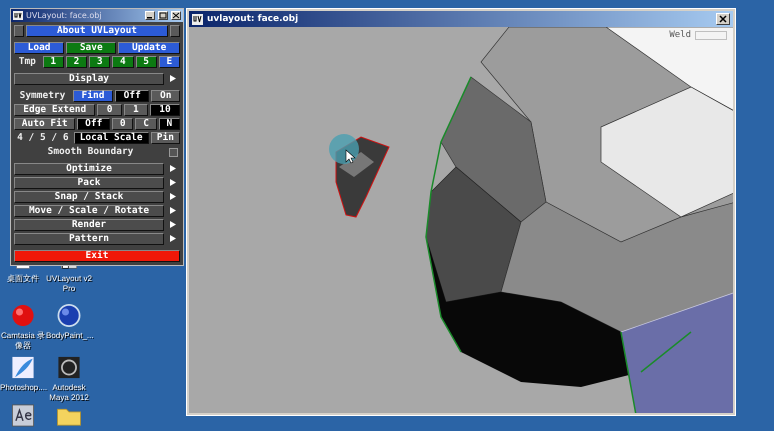 This screenshot has height=431, width=774. Describe the element at coordinates (253, 19) in the screenshot. I see `window-title: uvlayout: face.obj` at that location.